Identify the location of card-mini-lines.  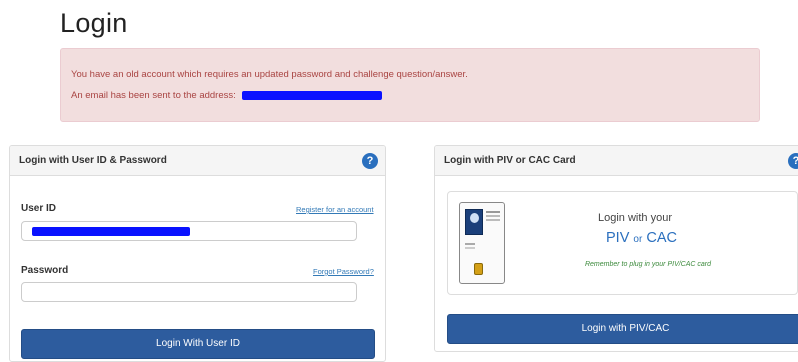
(470, 244).